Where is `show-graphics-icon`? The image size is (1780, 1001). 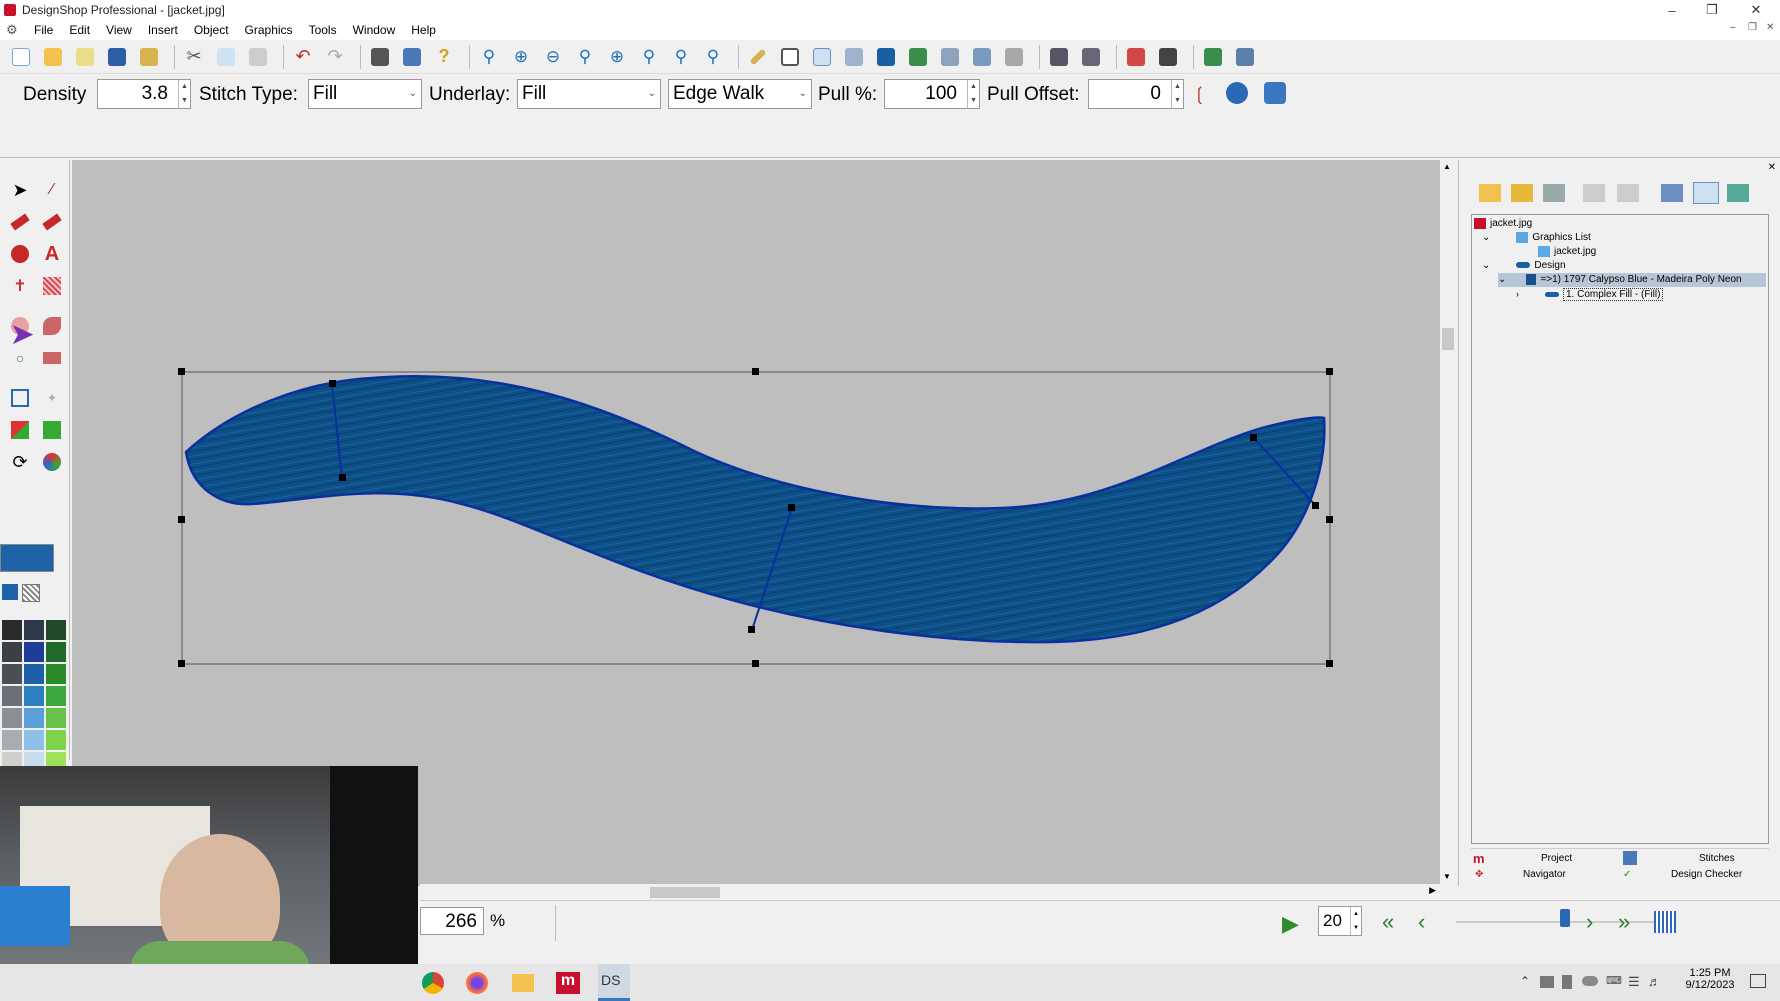
show-graphics-icon is located at coordinates (918, 57).